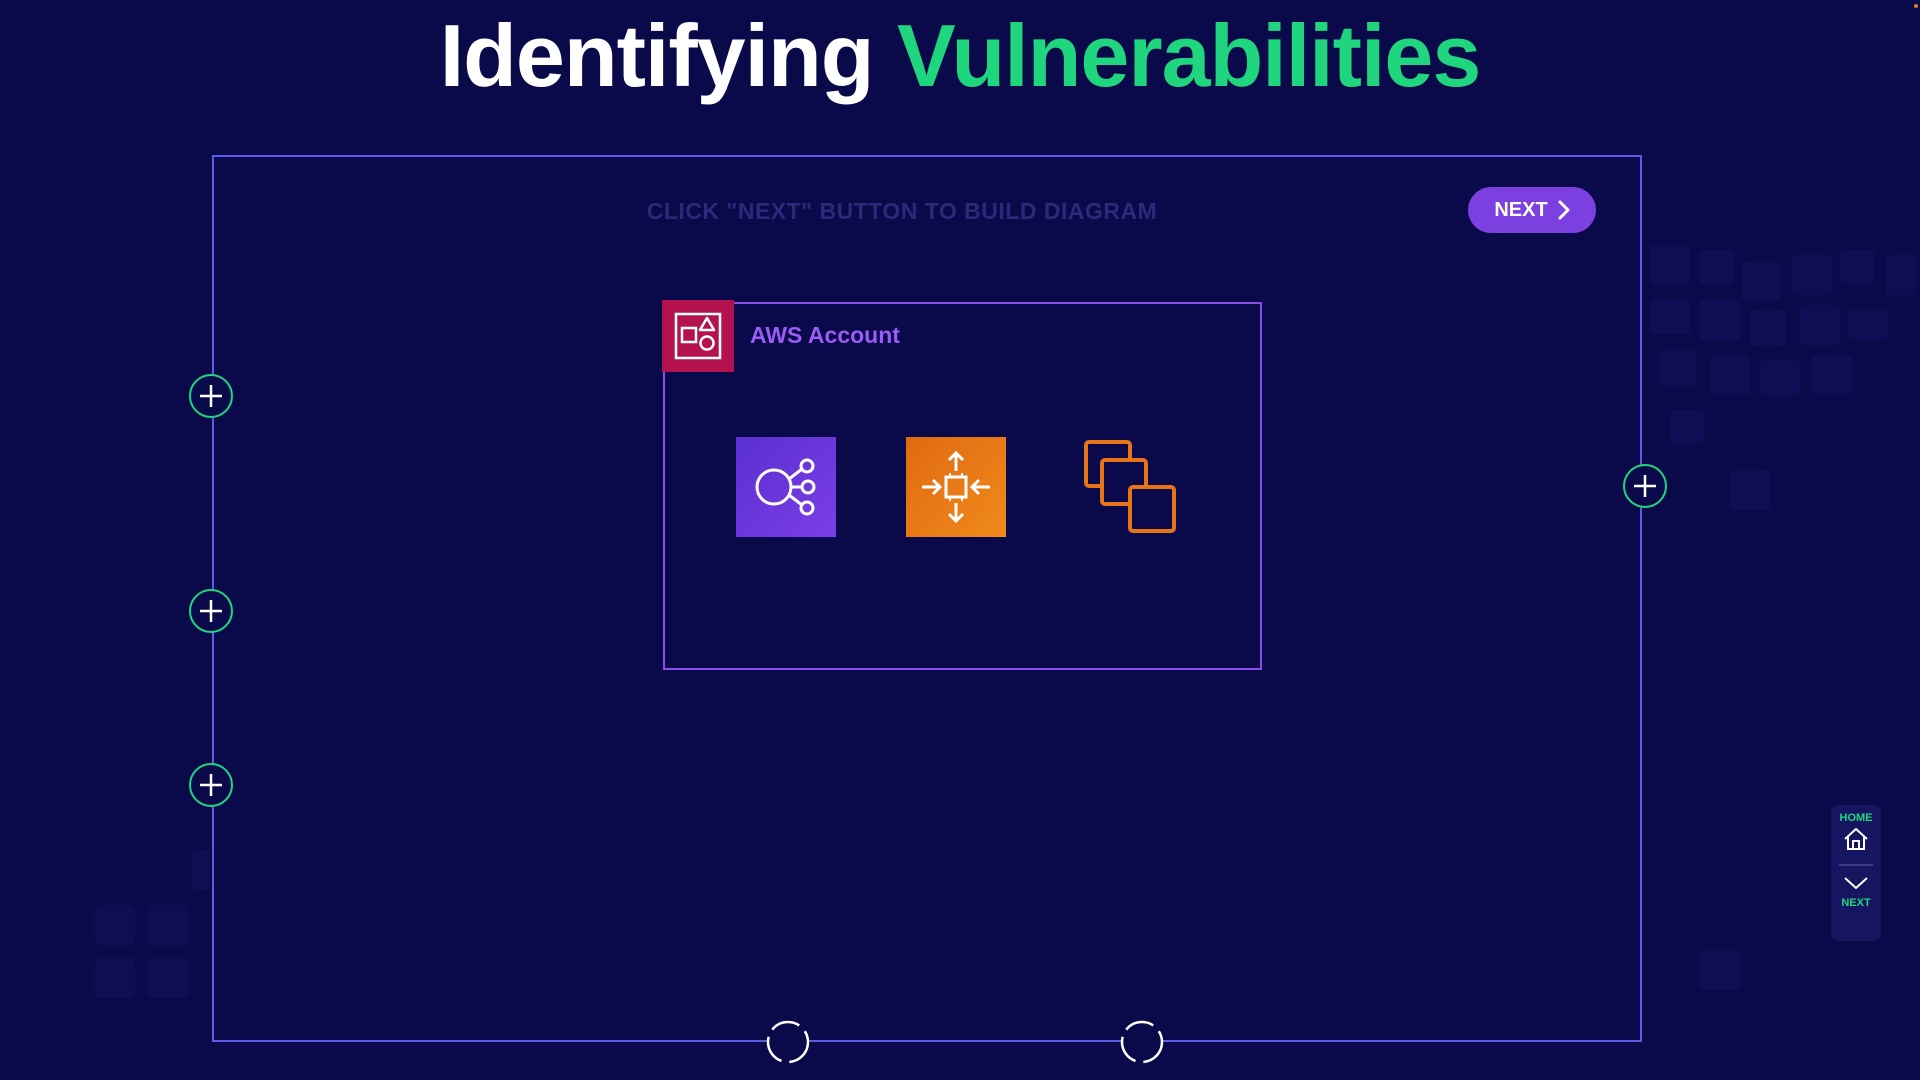 The image size is (1920, 1080). What do you see at coordinates (1856, 885) in the screenshot?
I see `chevron-down-icon` at bounding box center [1856, 885].